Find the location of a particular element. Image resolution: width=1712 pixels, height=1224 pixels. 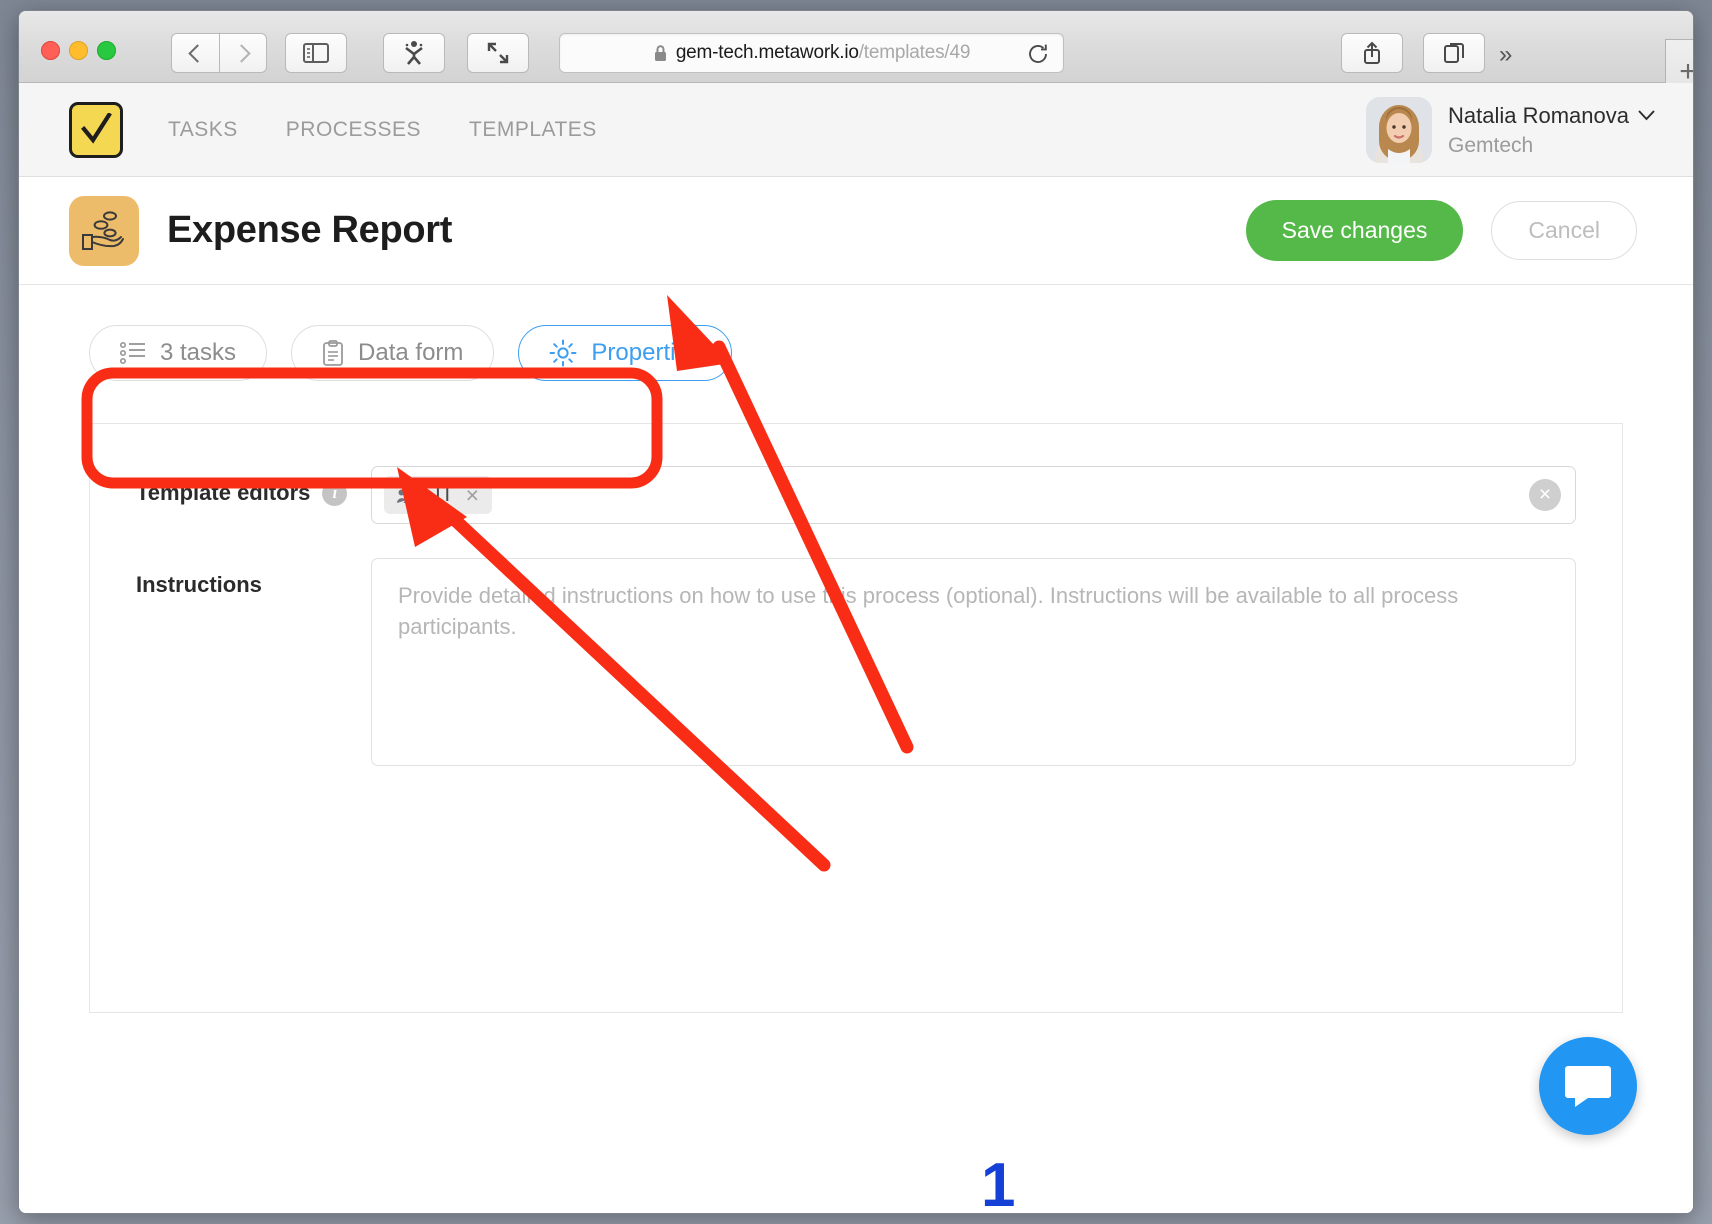

sidebar-toggle-icon is located at coordinates (316, 53).